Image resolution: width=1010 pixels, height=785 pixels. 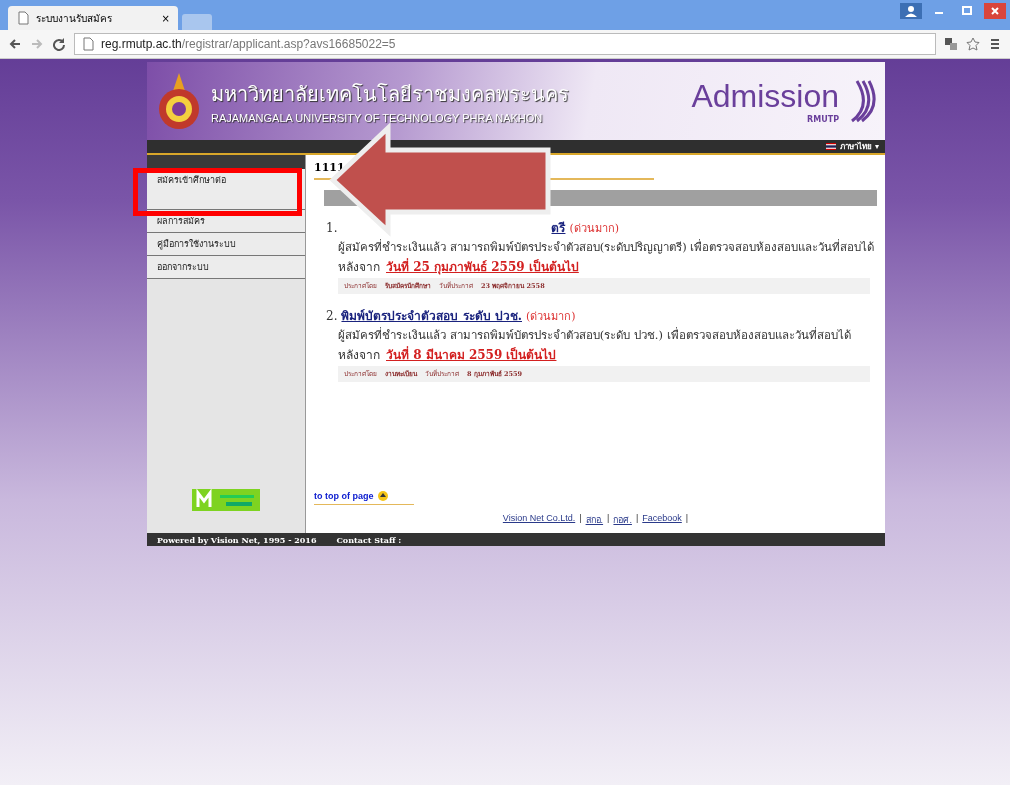 What do you see at coordinates (911, 11) in the screenshot?
I see `user-icon` at bounding box center [911, 11].